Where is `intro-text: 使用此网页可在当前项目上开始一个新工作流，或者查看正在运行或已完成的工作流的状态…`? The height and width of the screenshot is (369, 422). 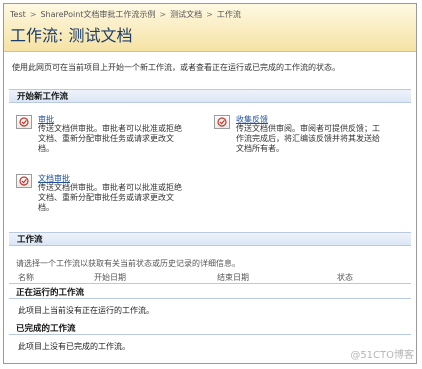 intro-text: 使用此网页可在当前项目上开始一个新工作流，或者查看正在运行或已完成的工作流的状态… is located at coordinates (176, 67).